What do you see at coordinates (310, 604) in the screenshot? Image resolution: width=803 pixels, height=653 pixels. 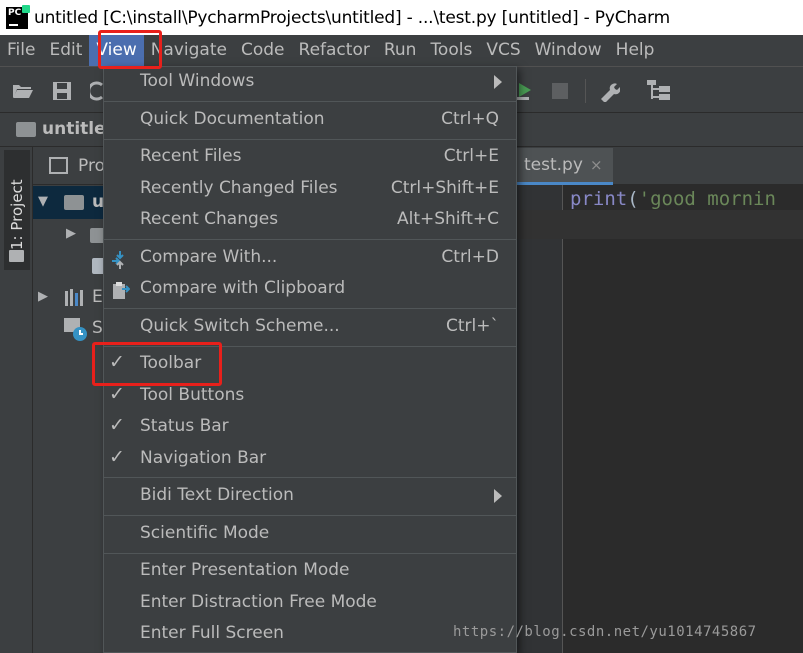 I see `menu-item-distraction-free-mode: Enter Distraction Free Mode` at bounding box center [310, 604].